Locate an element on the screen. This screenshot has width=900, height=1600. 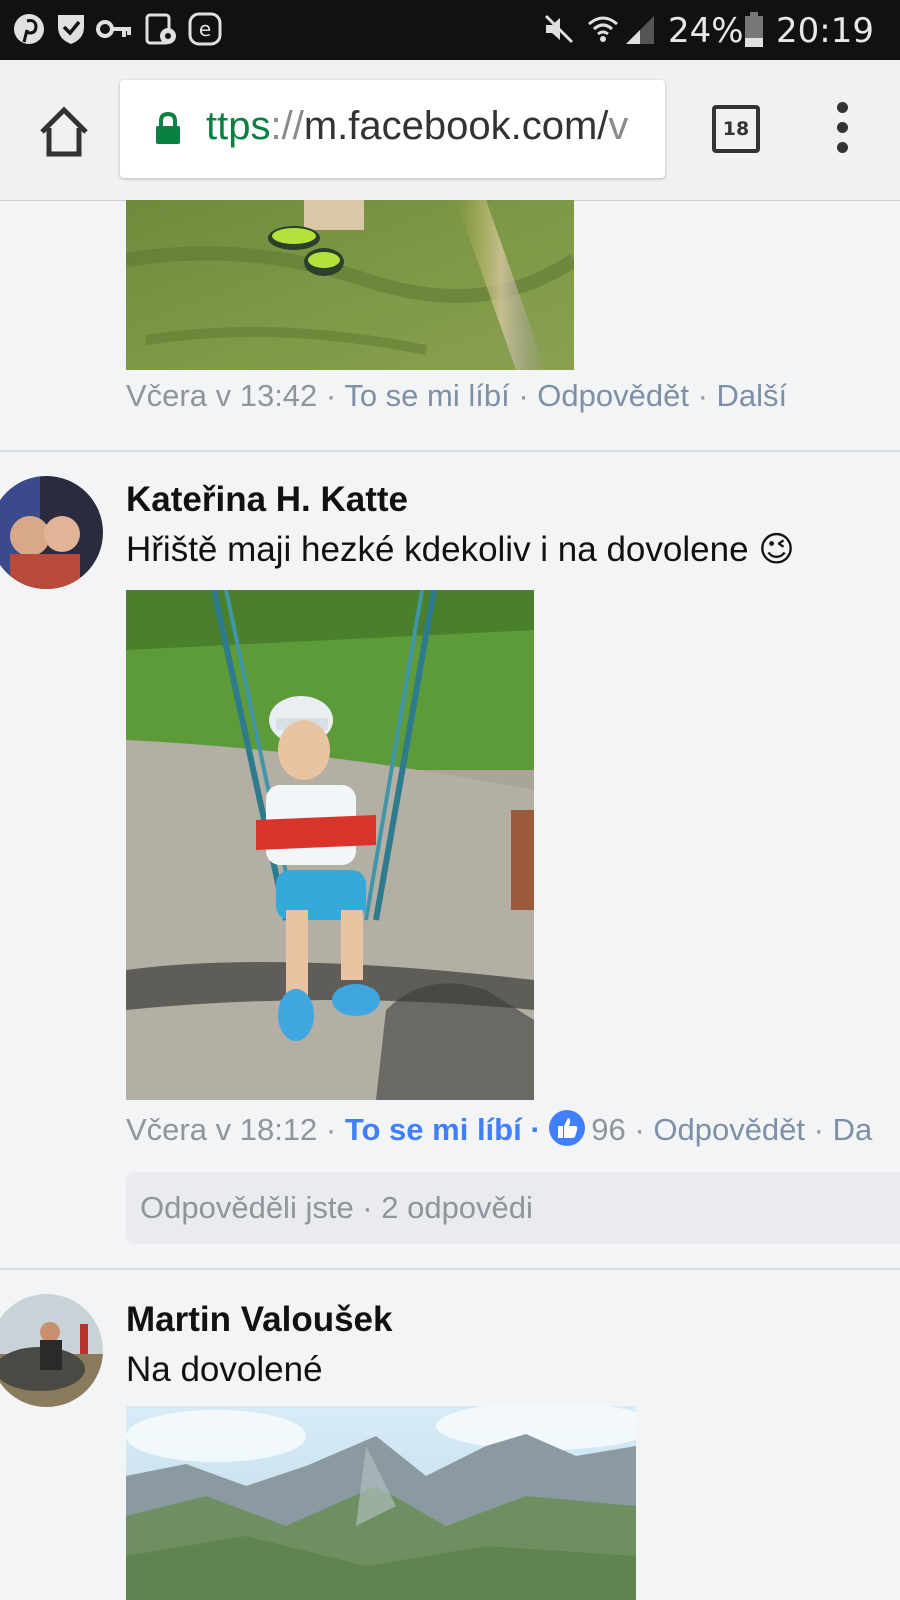
more-link: Další is located at coordinates (752, 395).